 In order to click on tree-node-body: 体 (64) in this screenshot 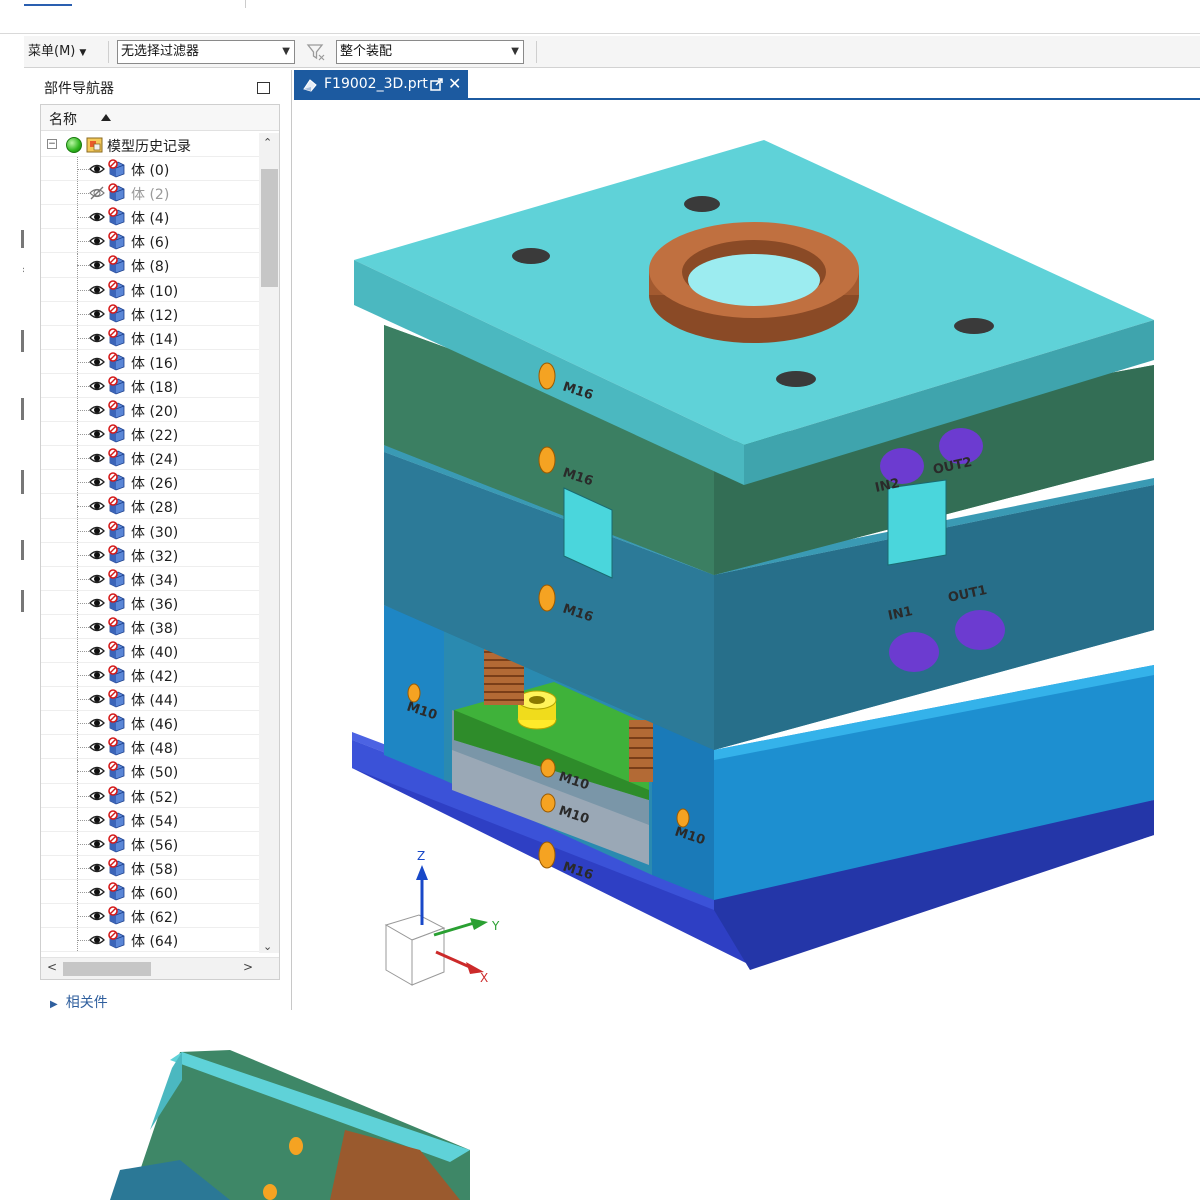, I will do `click(150, 940)`.